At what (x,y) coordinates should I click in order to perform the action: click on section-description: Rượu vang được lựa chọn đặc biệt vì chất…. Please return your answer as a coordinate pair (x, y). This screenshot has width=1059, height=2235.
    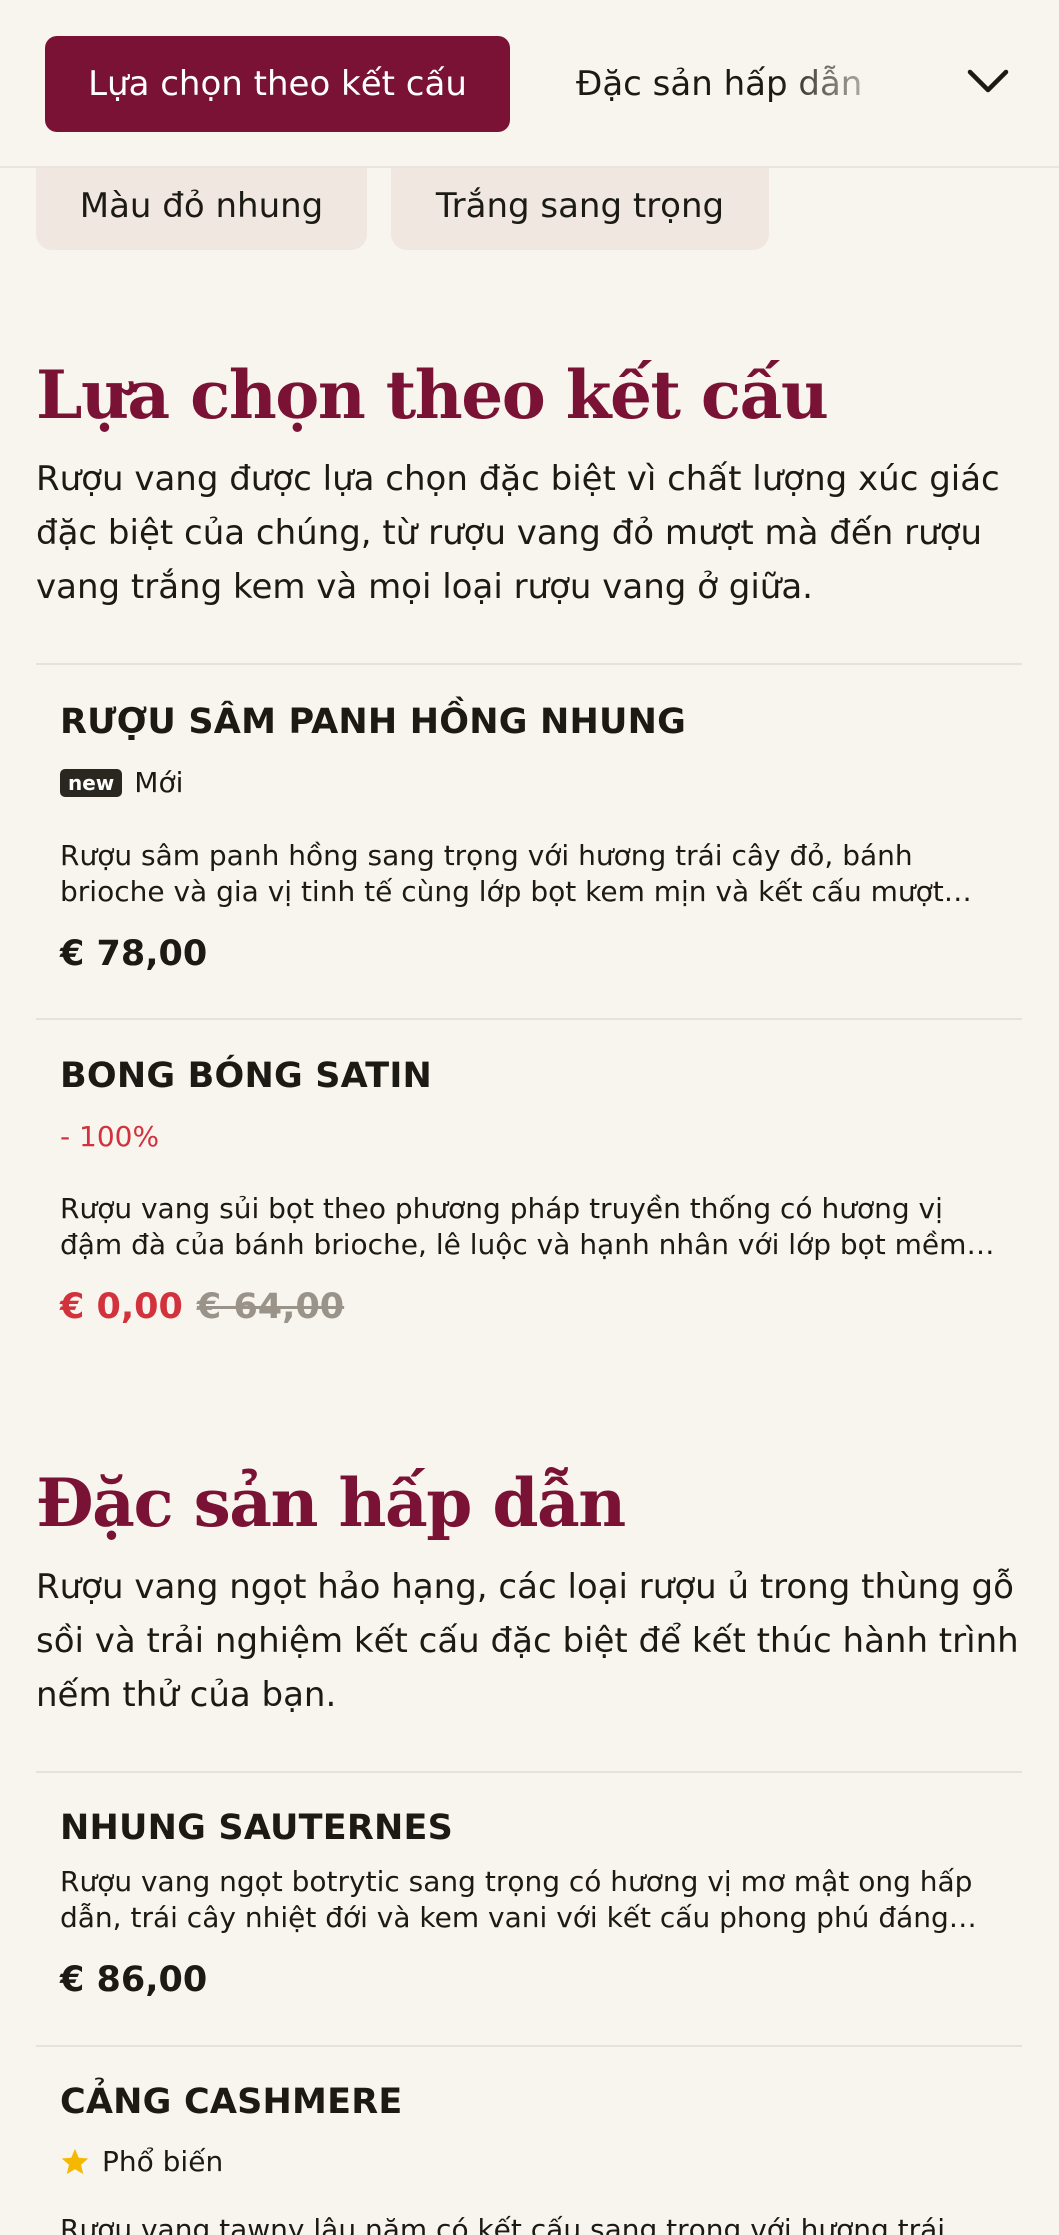
    Looking at the image, I should click on (518, 533).